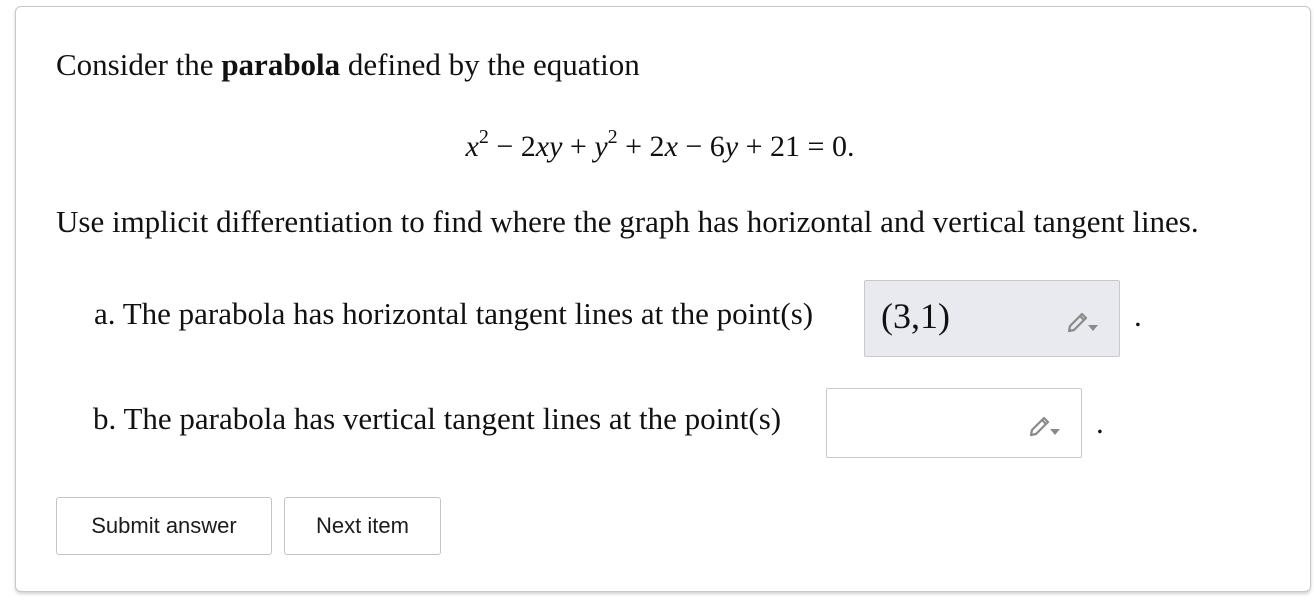 The image size is (1314, 600). What do you see at coordinates (701, 146) in the screenshot?
I see `eq-term: − 6` at bounding box center [701, 146].